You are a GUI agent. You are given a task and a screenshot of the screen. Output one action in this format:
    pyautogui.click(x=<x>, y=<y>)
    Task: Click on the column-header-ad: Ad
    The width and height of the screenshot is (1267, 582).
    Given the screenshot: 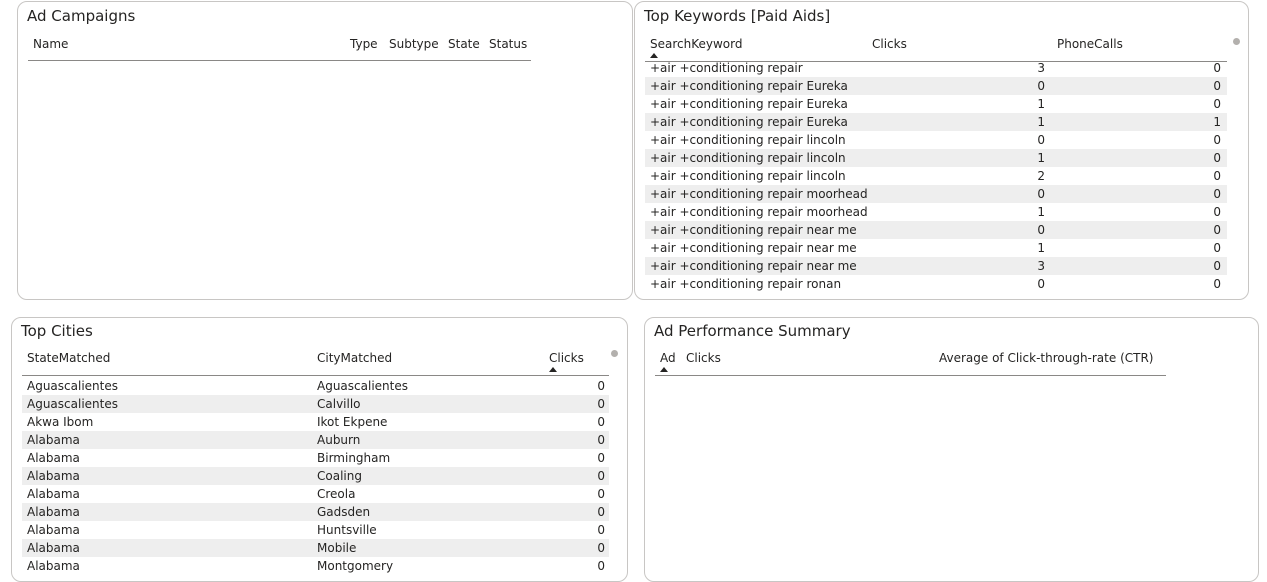 What is the action you would take?
    pyautogui.click(x=668, y=358)
    